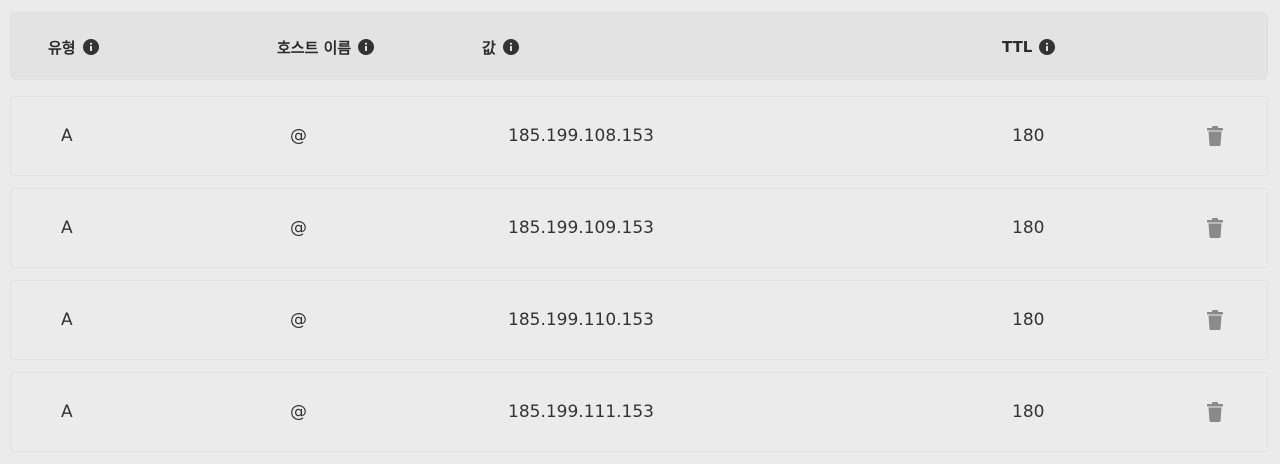 Image resolution: width=1280 pixels, height=464 pixels. I want to click on record-value: 185.199.108.153, so click(581, 136).